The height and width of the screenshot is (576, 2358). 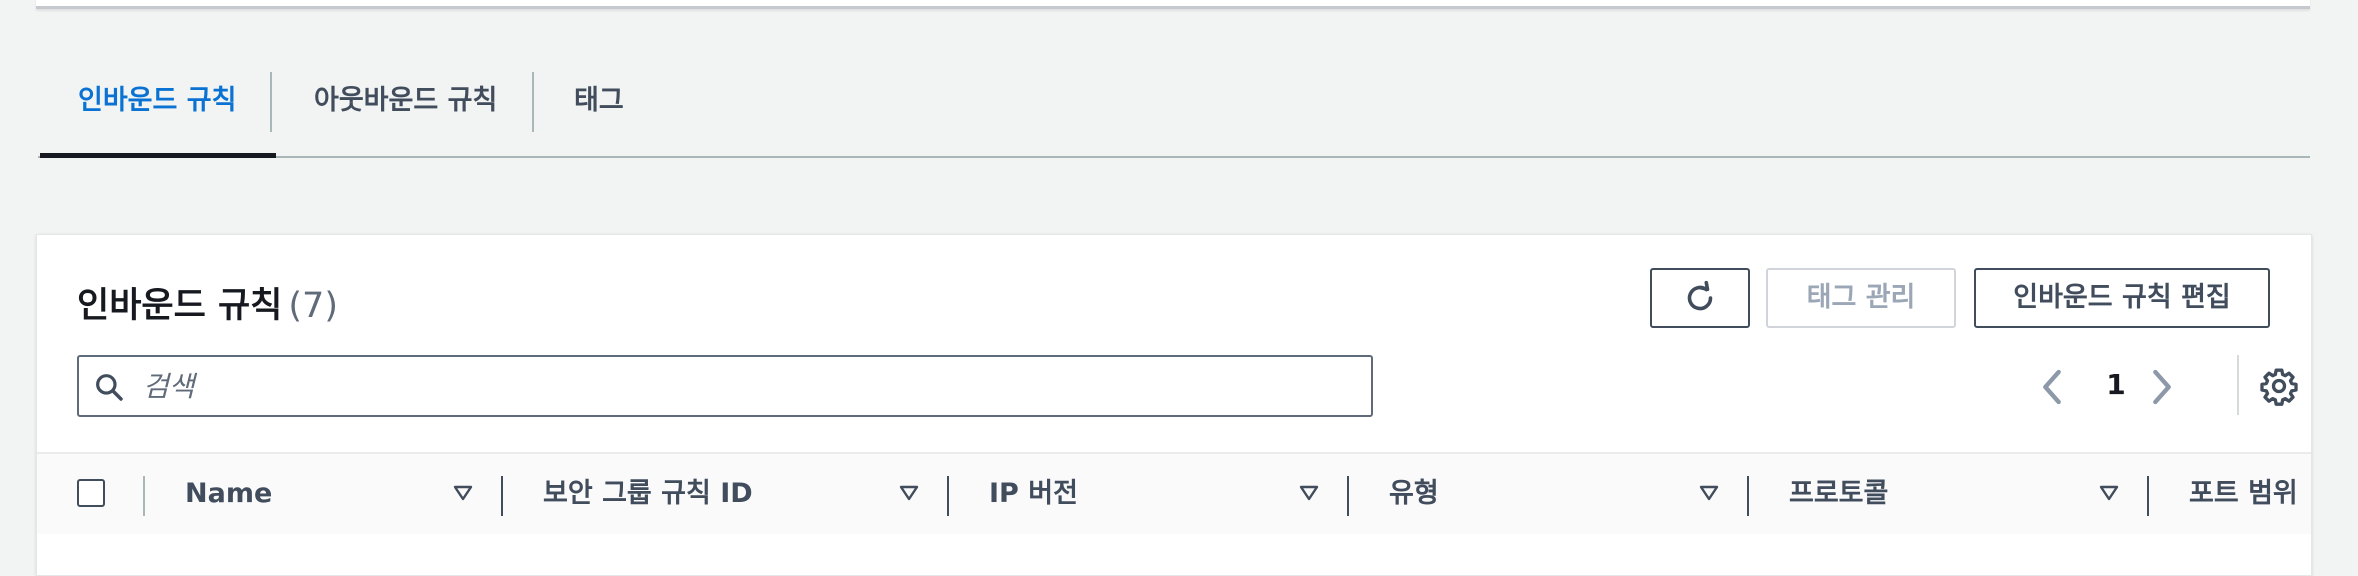 I want to click on column-header-rule-id: 보안 그룹 규칙 ID, so click(x=648, y=494).